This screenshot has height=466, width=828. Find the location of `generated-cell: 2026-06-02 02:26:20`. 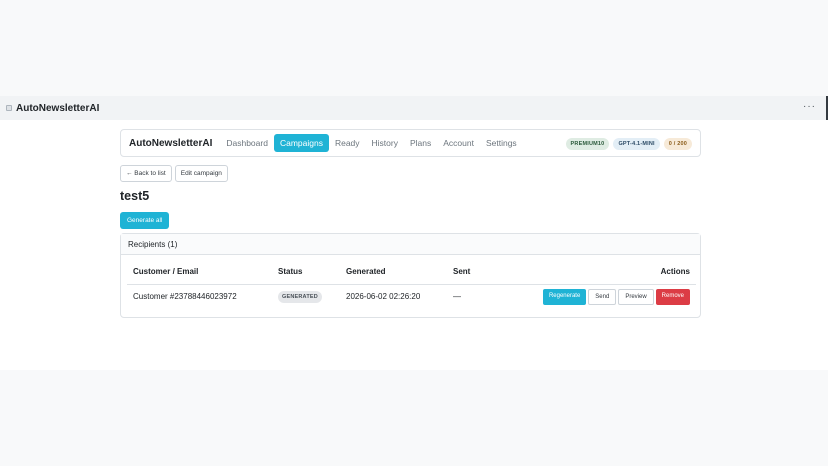

generated-cell: 2026-06-02 02:26:20 is located at coordinates (383, 296).